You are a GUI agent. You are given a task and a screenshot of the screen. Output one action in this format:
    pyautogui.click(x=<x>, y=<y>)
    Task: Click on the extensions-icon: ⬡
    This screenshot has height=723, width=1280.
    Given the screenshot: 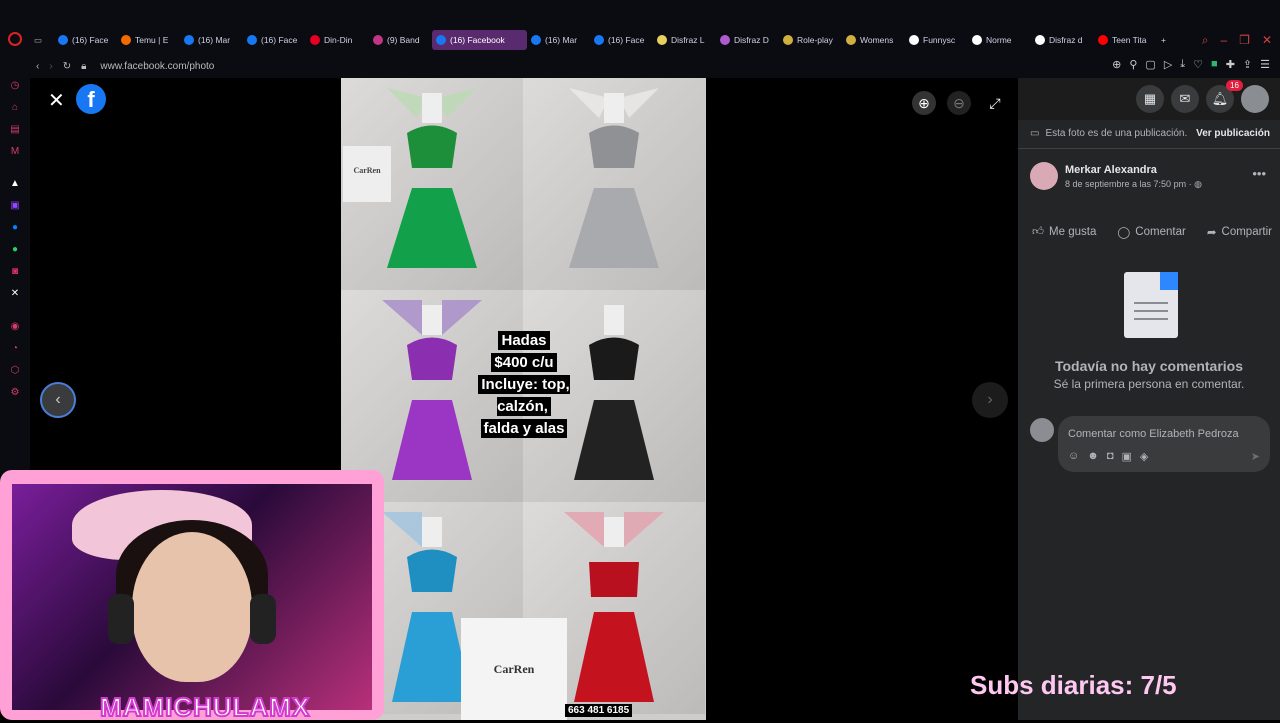 What is the action you would take?
    pyautogui.click(x=15, y=371)
    